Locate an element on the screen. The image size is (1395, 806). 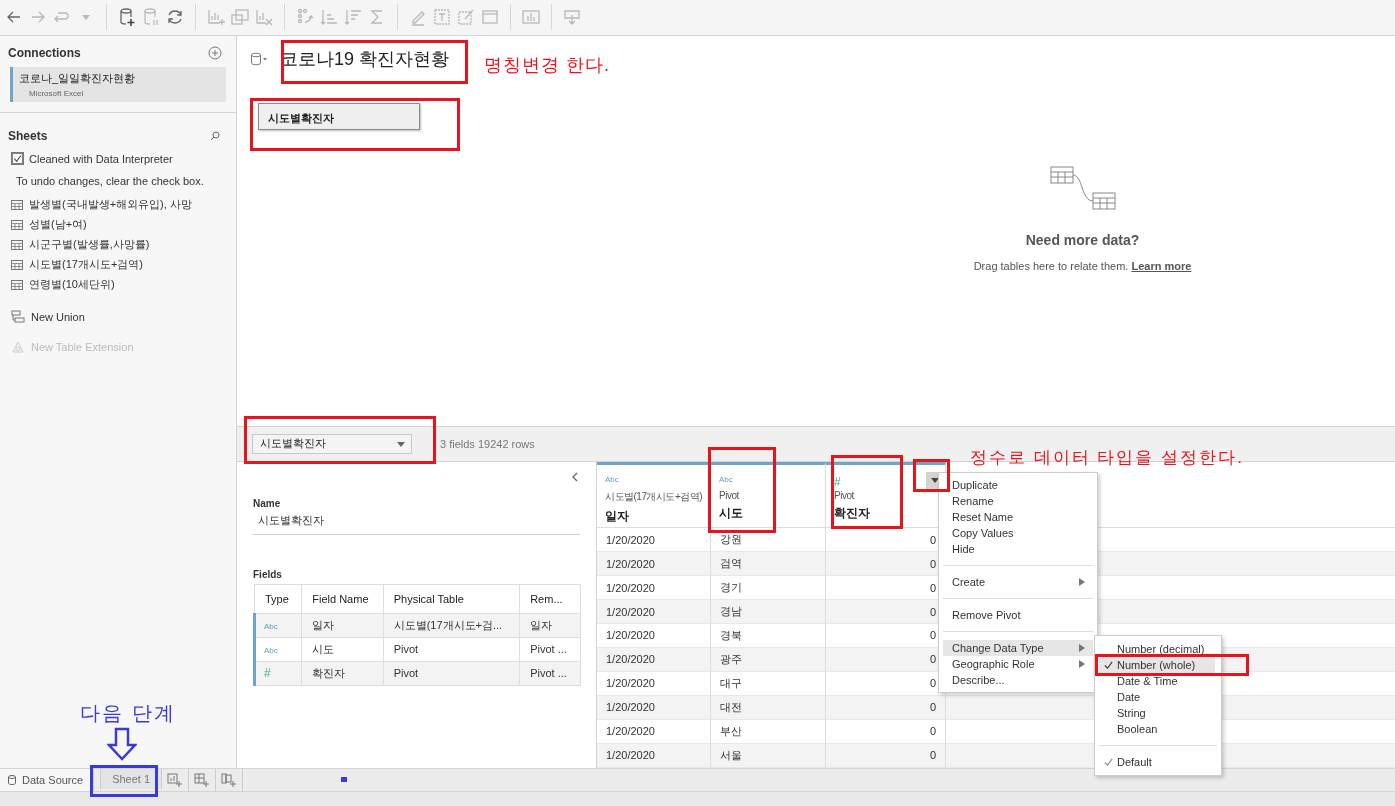
sheet-item: 성별(남+여) is located at coordinates (58, 224).